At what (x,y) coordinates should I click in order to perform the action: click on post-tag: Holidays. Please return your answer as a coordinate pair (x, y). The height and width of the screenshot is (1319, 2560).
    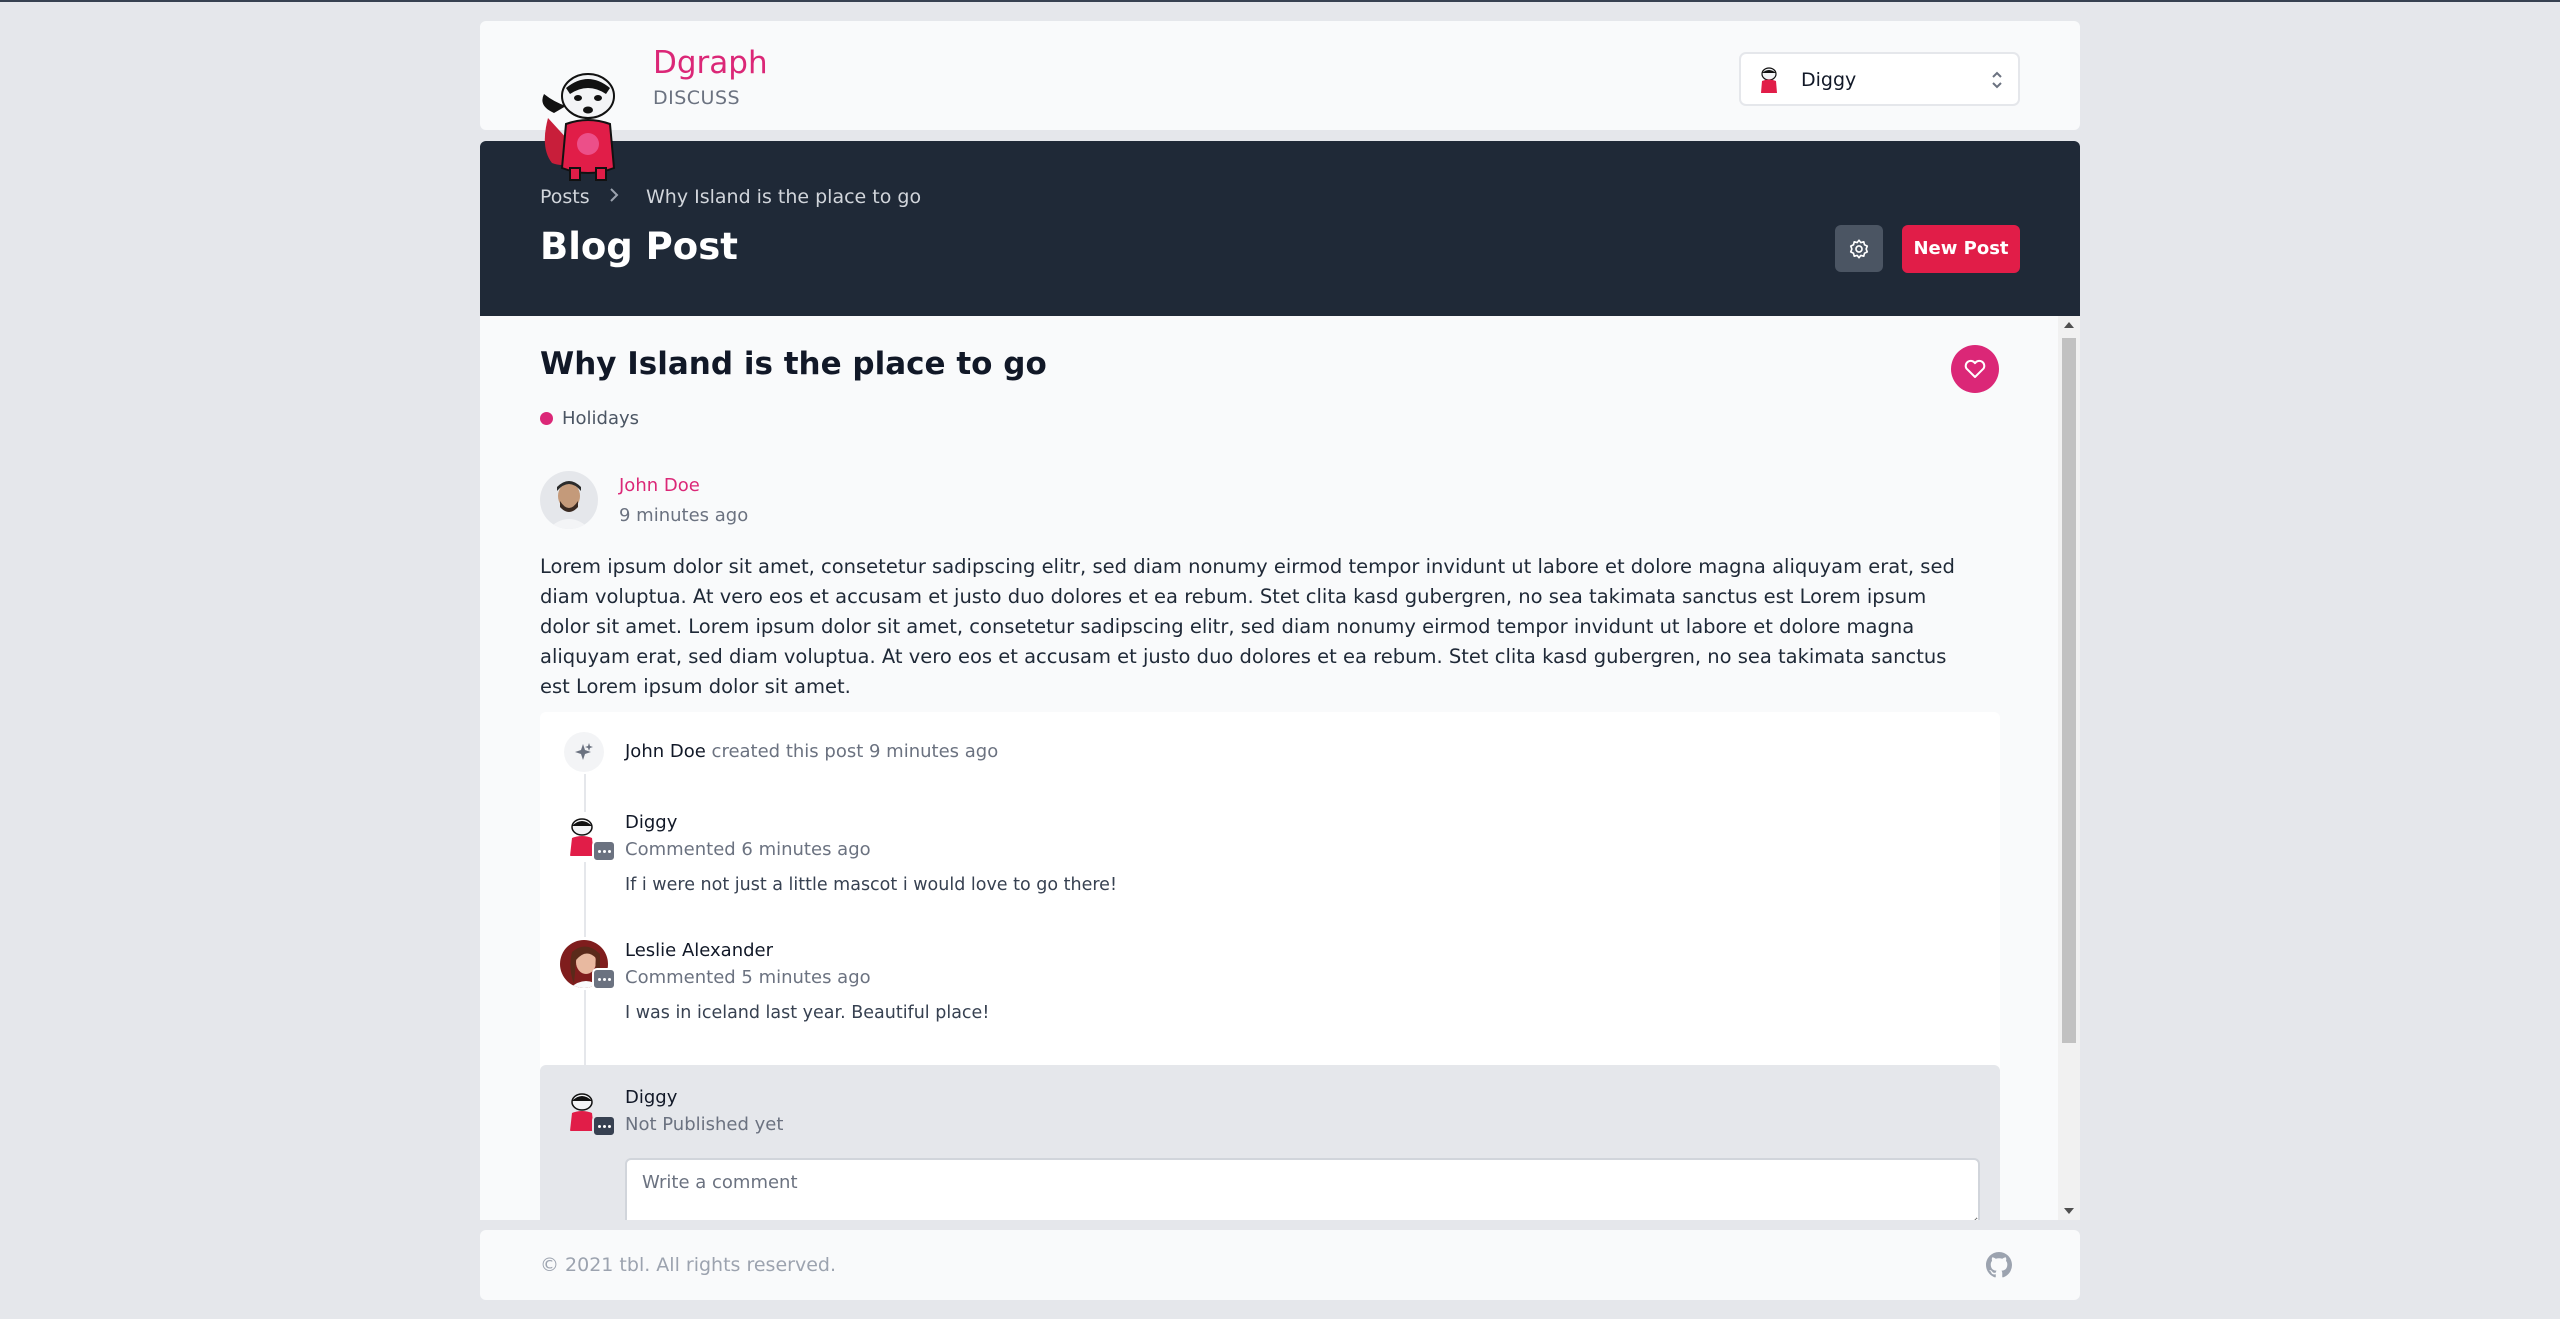
    Looking at the image, I should click on (600, 418).